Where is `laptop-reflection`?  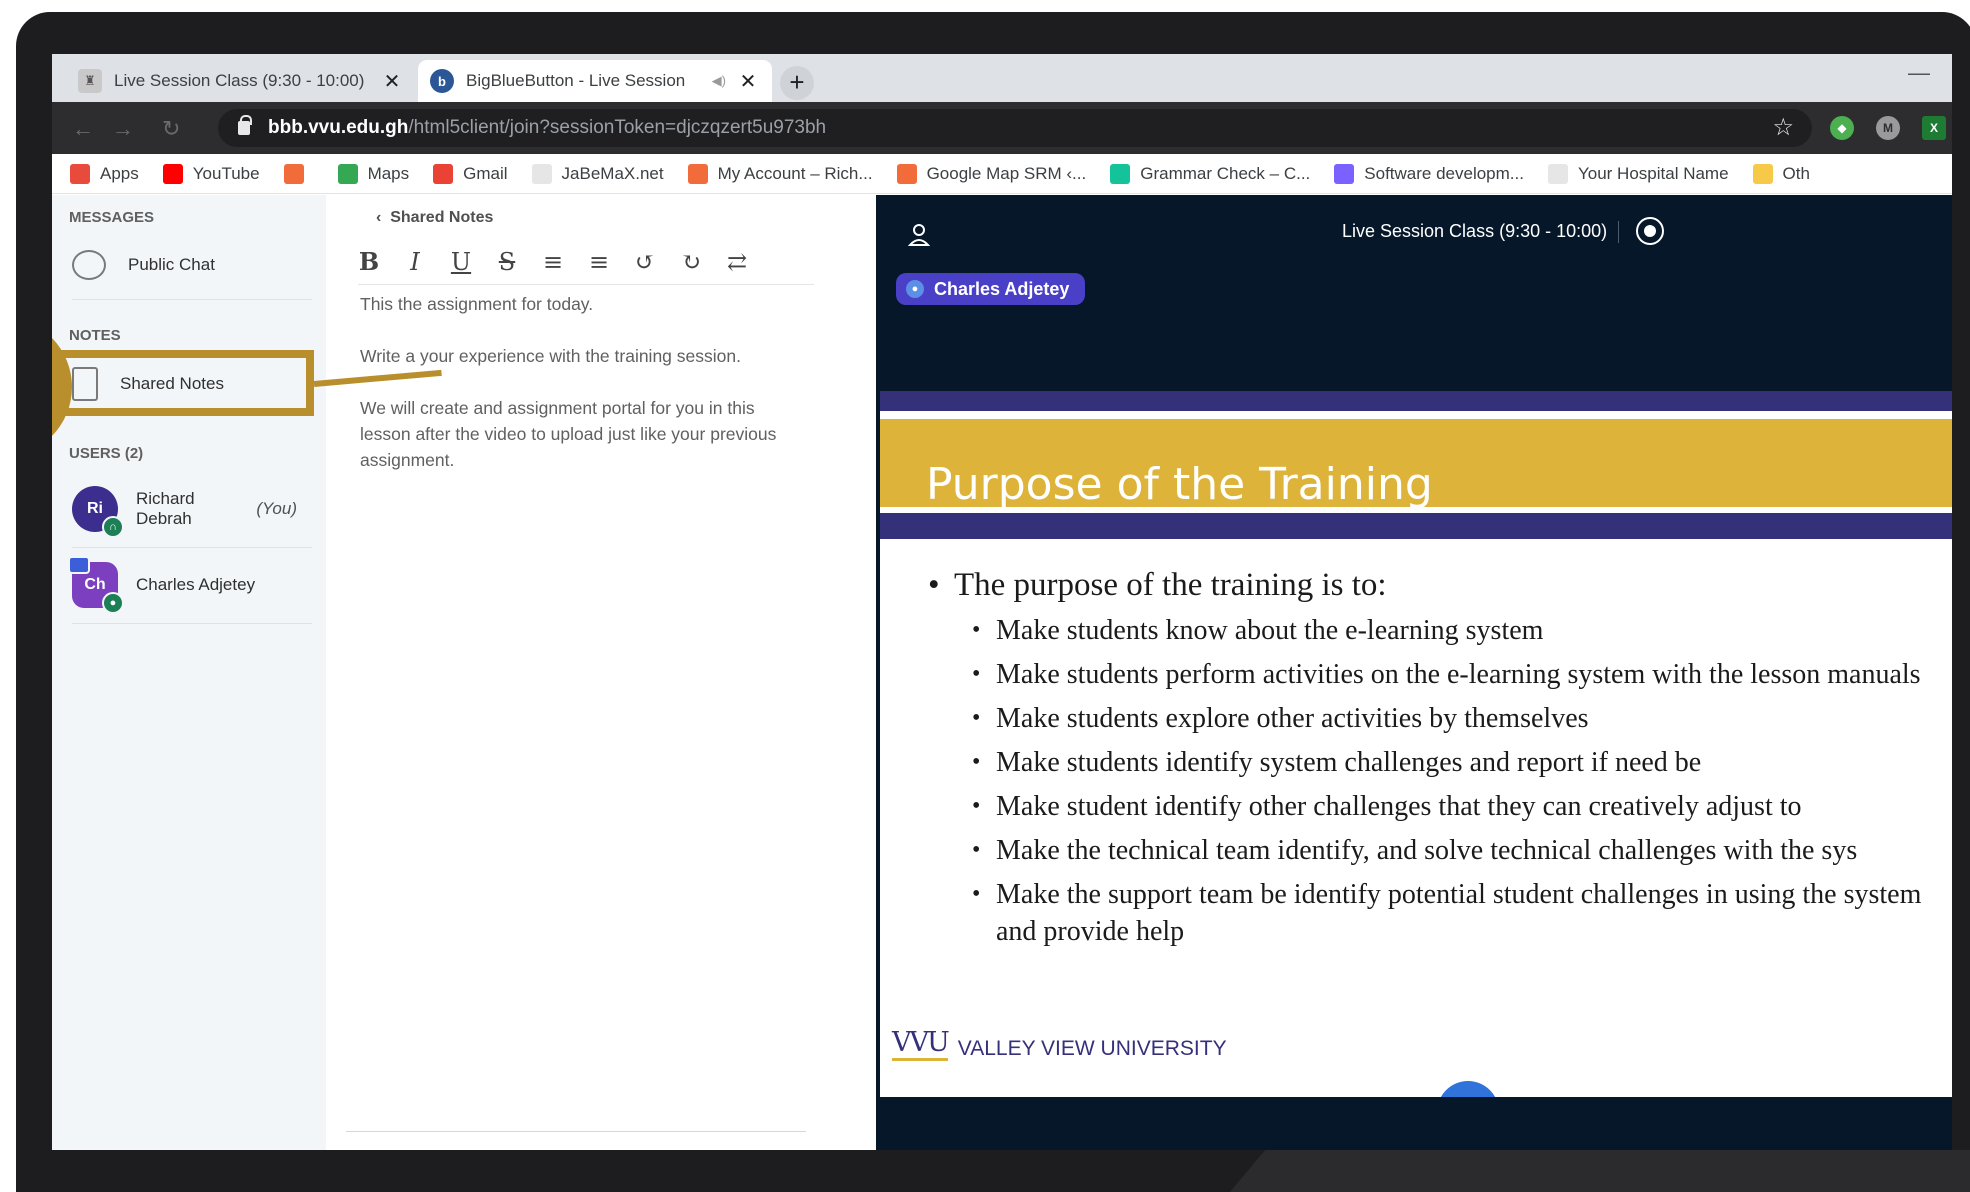 laptop-reflection is located at coordinates (1592, 1171).